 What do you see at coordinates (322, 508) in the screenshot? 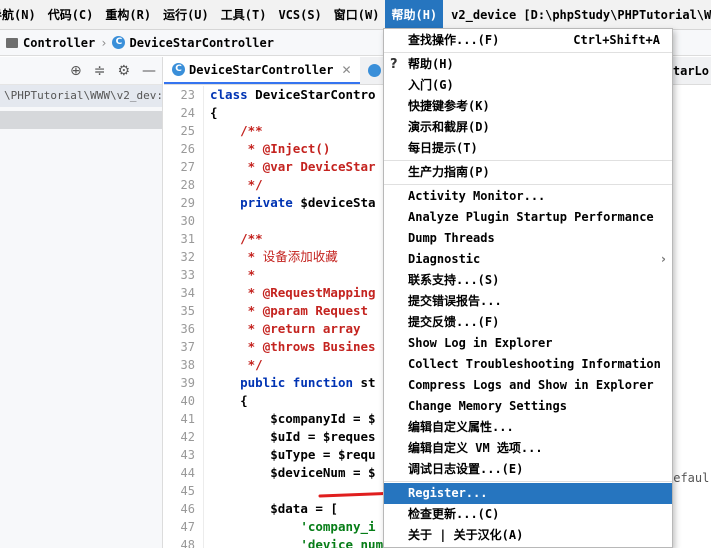
I see `code-text: = [` at bounding box center [322, 508].